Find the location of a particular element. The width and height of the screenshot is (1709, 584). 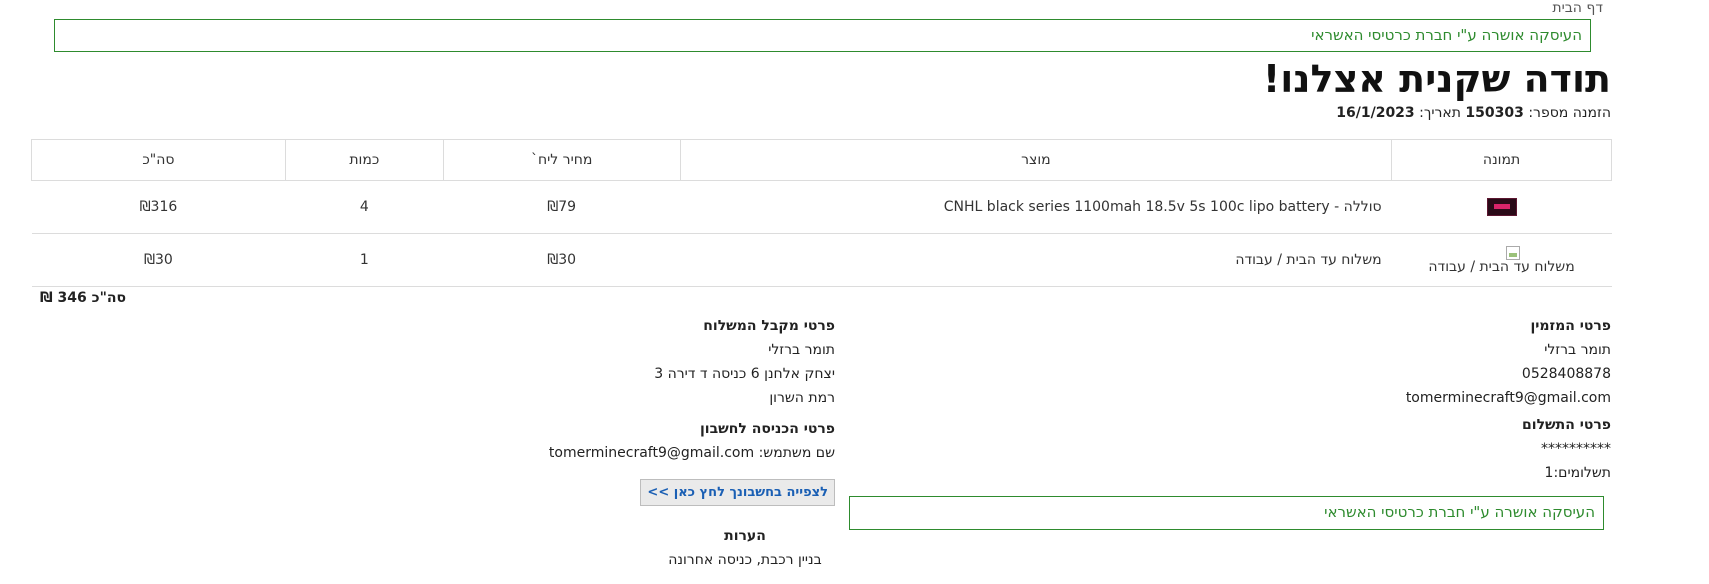

order-meta: הזמנה מספר: 150303 תאריך: 16/1/2023 is located at coordinates (1473, 113).